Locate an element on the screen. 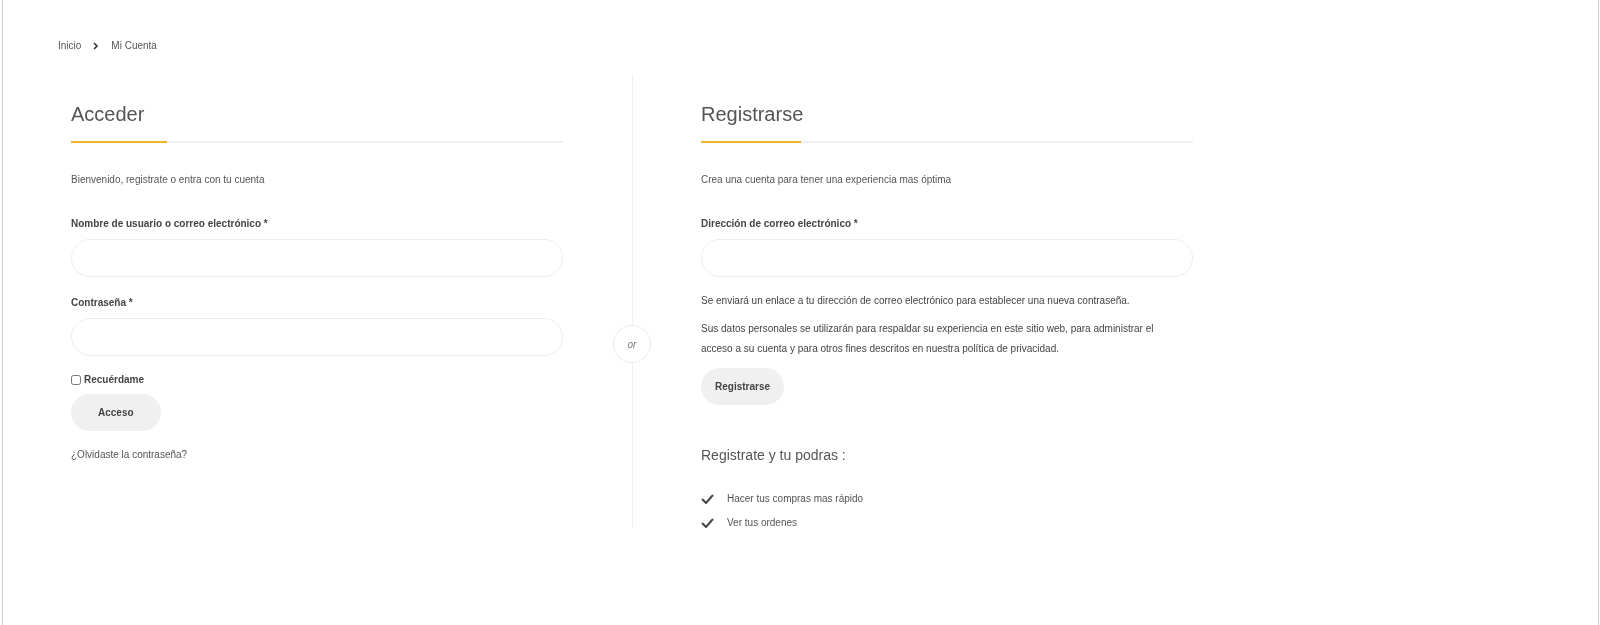 This screenshot has height=625, width=1600. field-label: Nombre de usuario o correo electrónico * is located at coordinates (170, 223).